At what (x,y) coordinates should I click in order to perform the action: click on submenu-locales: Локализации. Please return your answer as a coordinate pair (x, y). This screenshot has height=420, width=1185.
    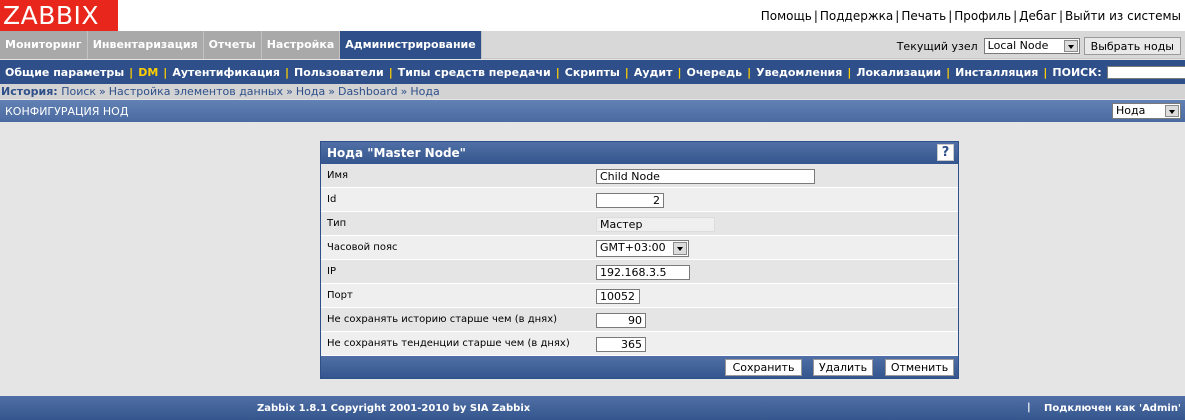
    Looking at the image, I should click on (898, 72).